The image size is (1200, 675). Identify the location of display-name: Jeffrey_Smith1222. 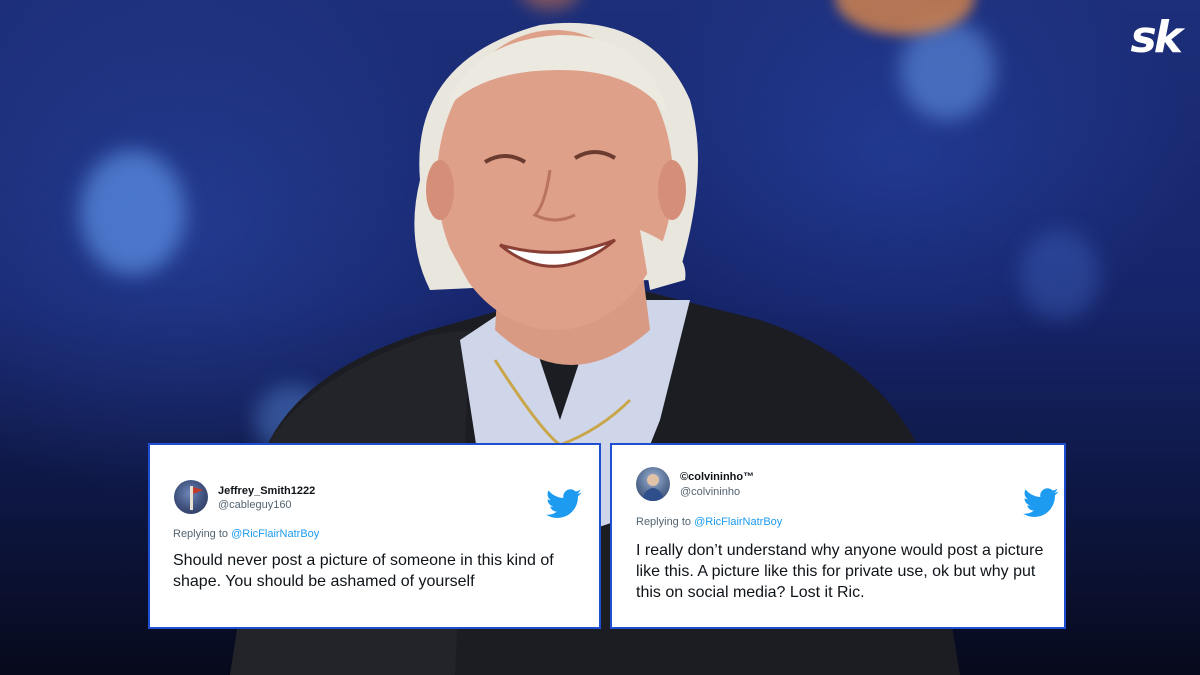
(266, 491).